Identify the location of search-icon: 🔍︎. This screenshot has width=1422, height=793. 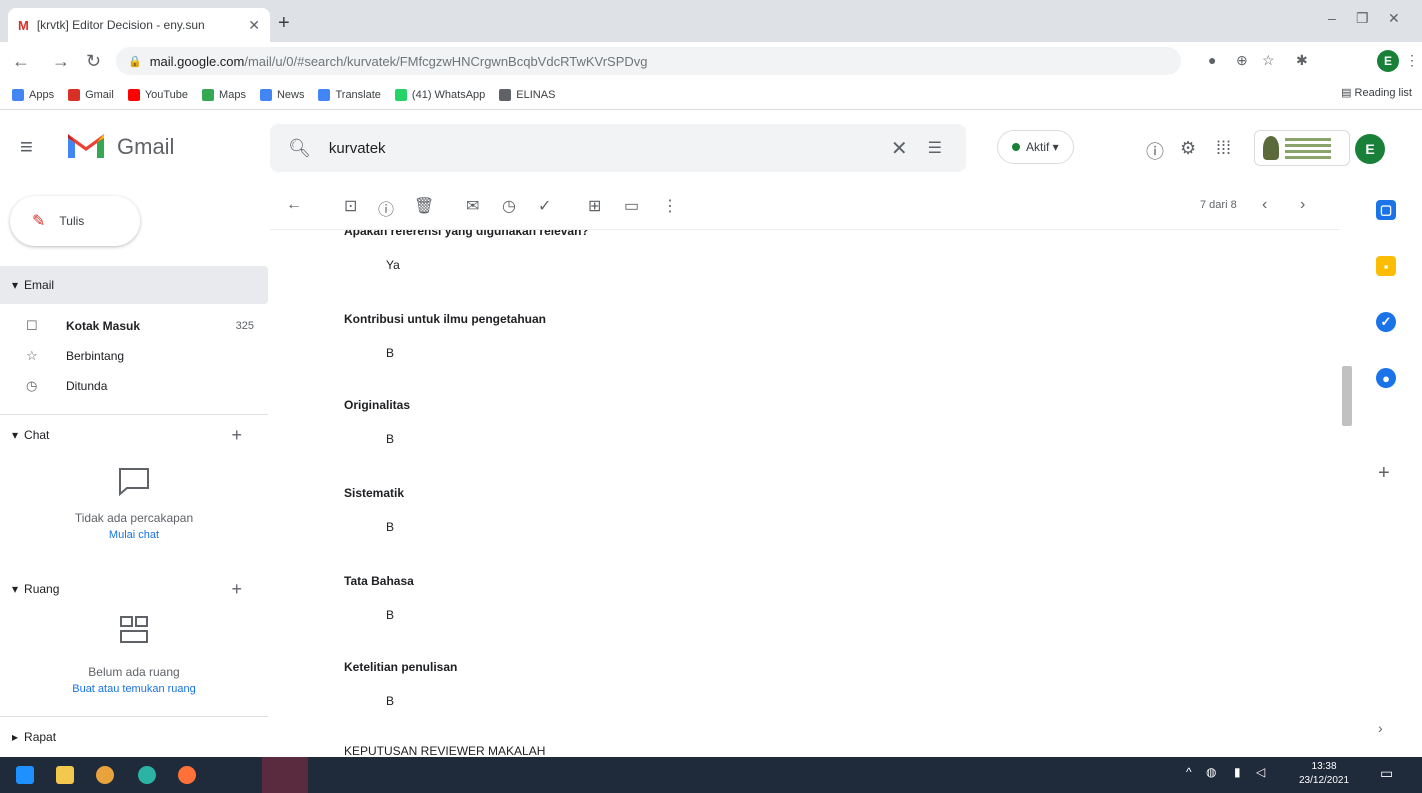
(299, 148).